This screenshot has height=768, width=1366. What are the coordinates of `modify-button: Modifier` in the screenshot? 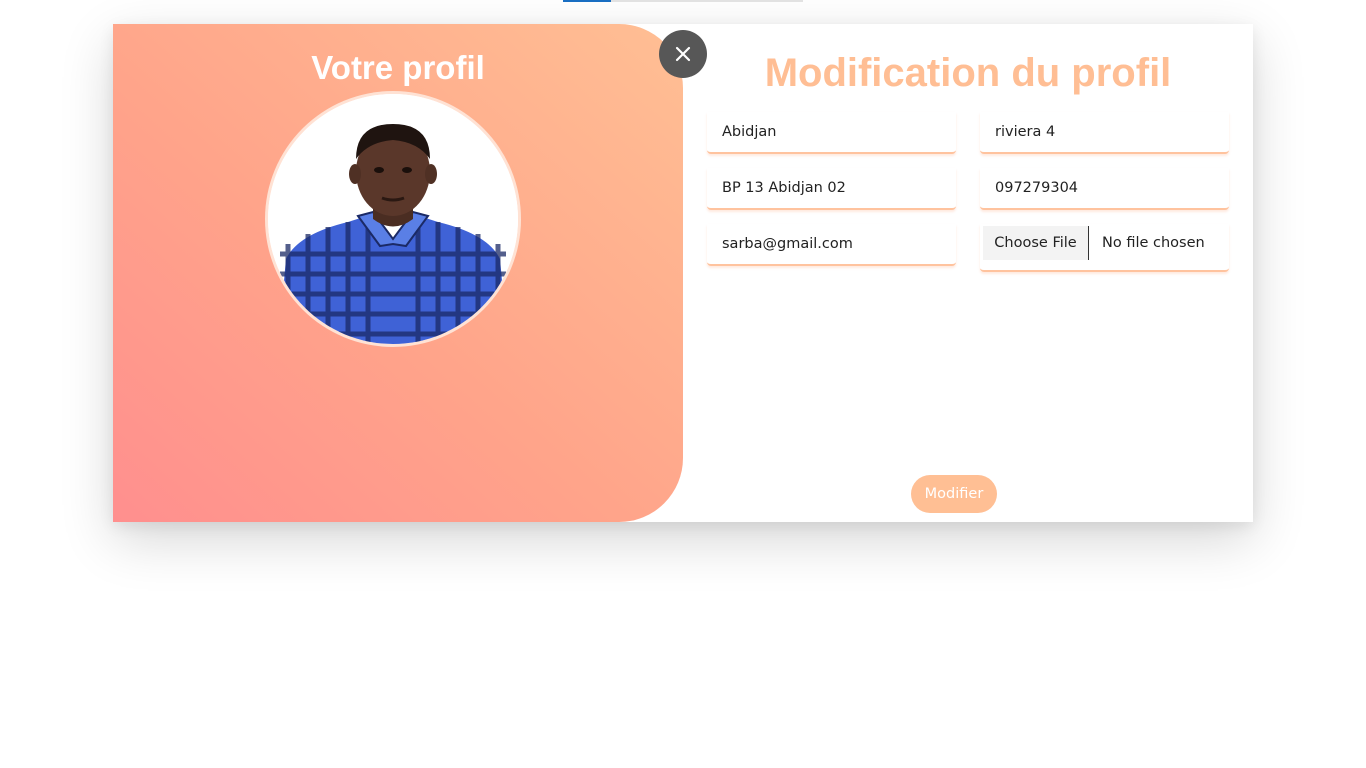 It's located at (954, 494).